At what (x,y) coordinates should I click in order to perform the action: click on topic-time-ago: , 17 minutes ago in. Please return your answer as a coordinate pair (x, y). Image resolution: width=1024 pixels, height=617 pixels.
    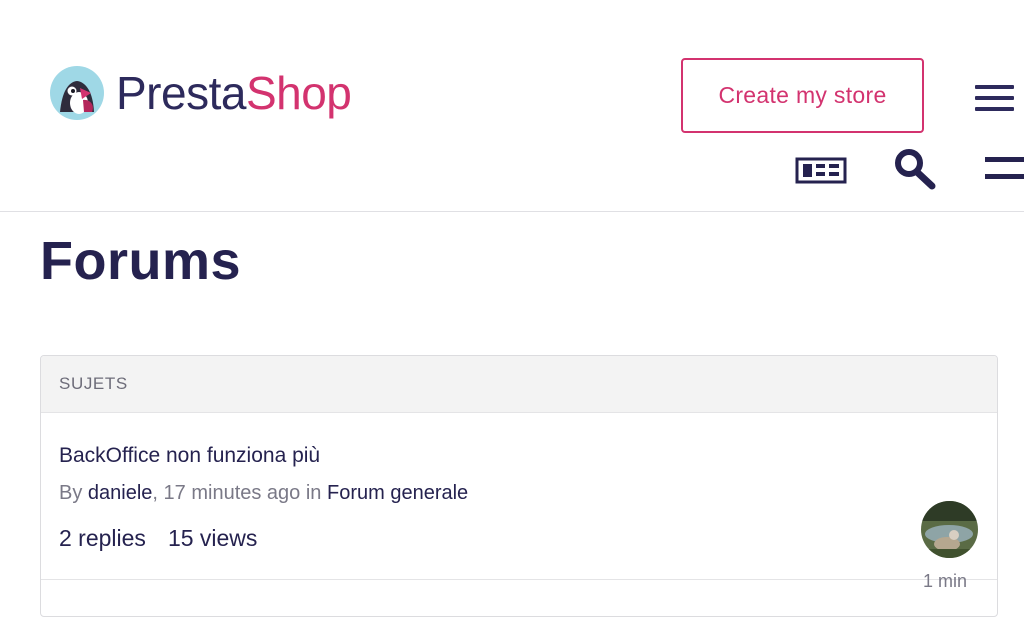
    Looking at the image, I should click on (237, 493).